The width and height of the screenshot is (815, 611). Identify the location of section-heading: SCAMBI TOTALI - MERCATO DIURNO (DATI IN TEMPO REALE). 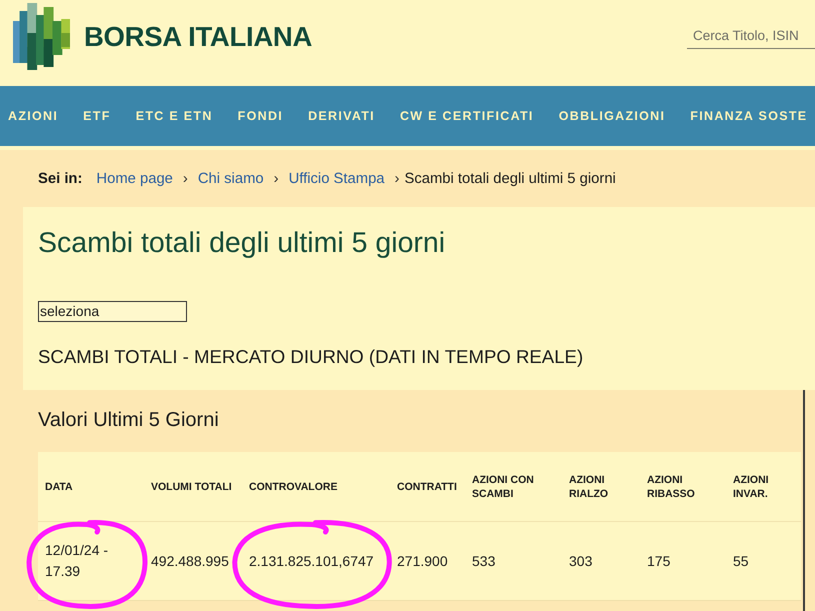
(311, 356).